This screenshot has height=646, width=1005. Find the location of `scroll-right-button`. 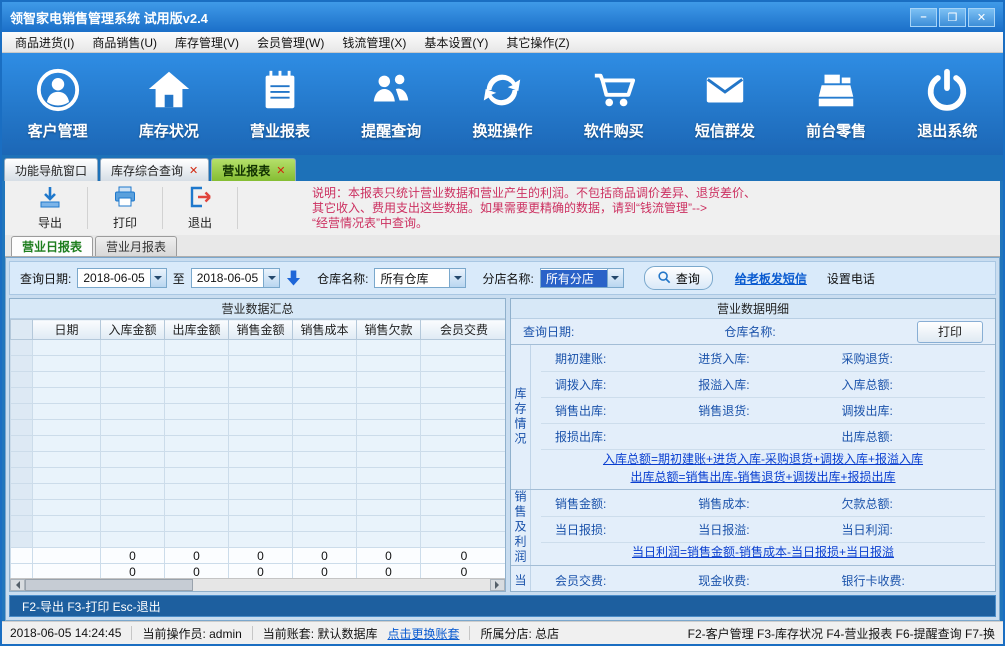

scroll-right-button is located at coordinates (497, 585).